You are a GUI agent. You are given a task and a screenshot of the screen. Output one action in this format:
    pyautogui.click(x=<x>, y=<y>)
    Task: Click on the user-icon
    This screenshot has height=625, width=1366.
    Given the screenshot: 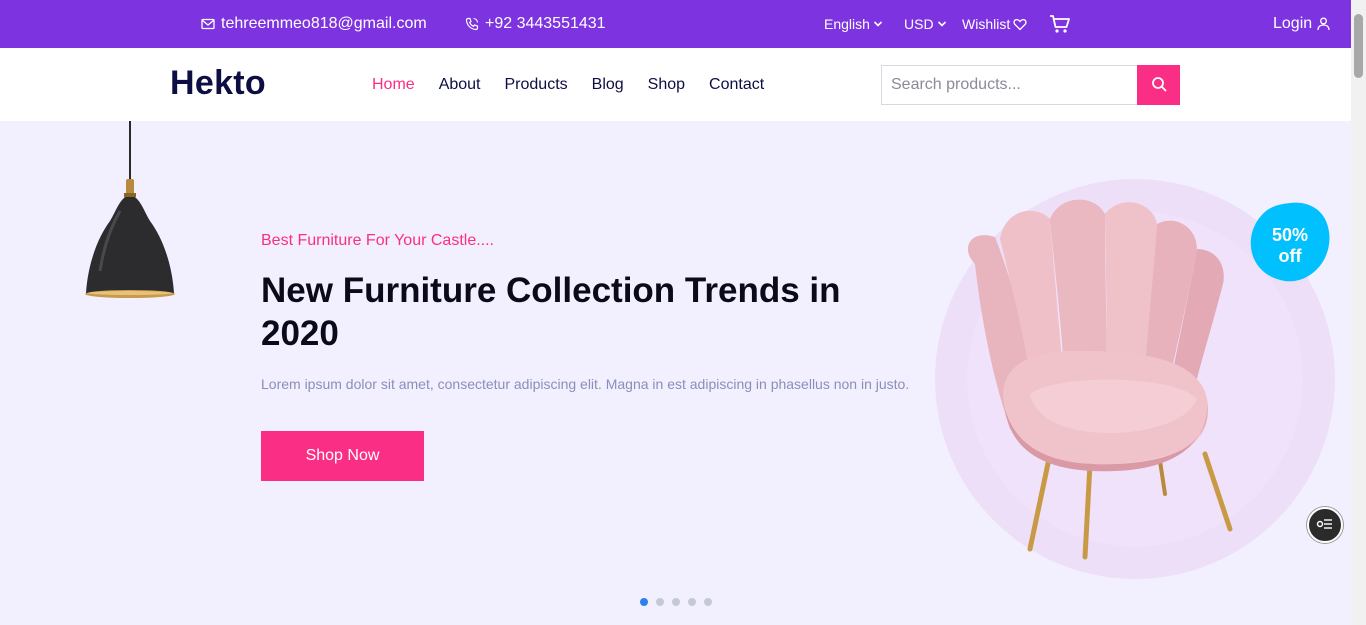 What is the action you would take?
    pyautogui.click(x=1323, y=24)
    